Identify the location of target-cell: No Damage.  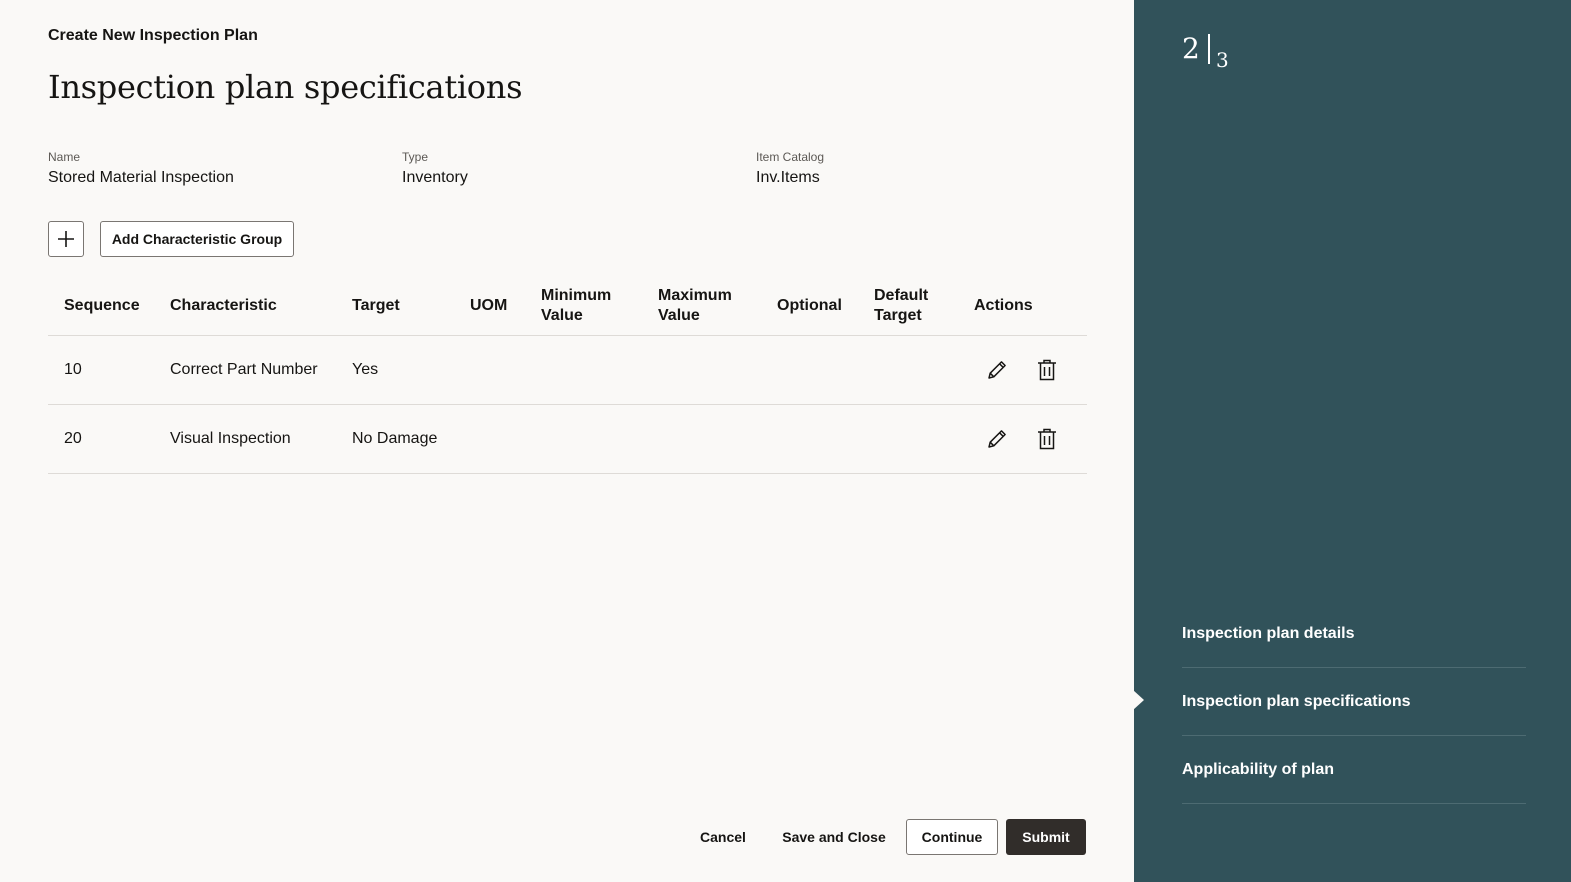
(395, 438).